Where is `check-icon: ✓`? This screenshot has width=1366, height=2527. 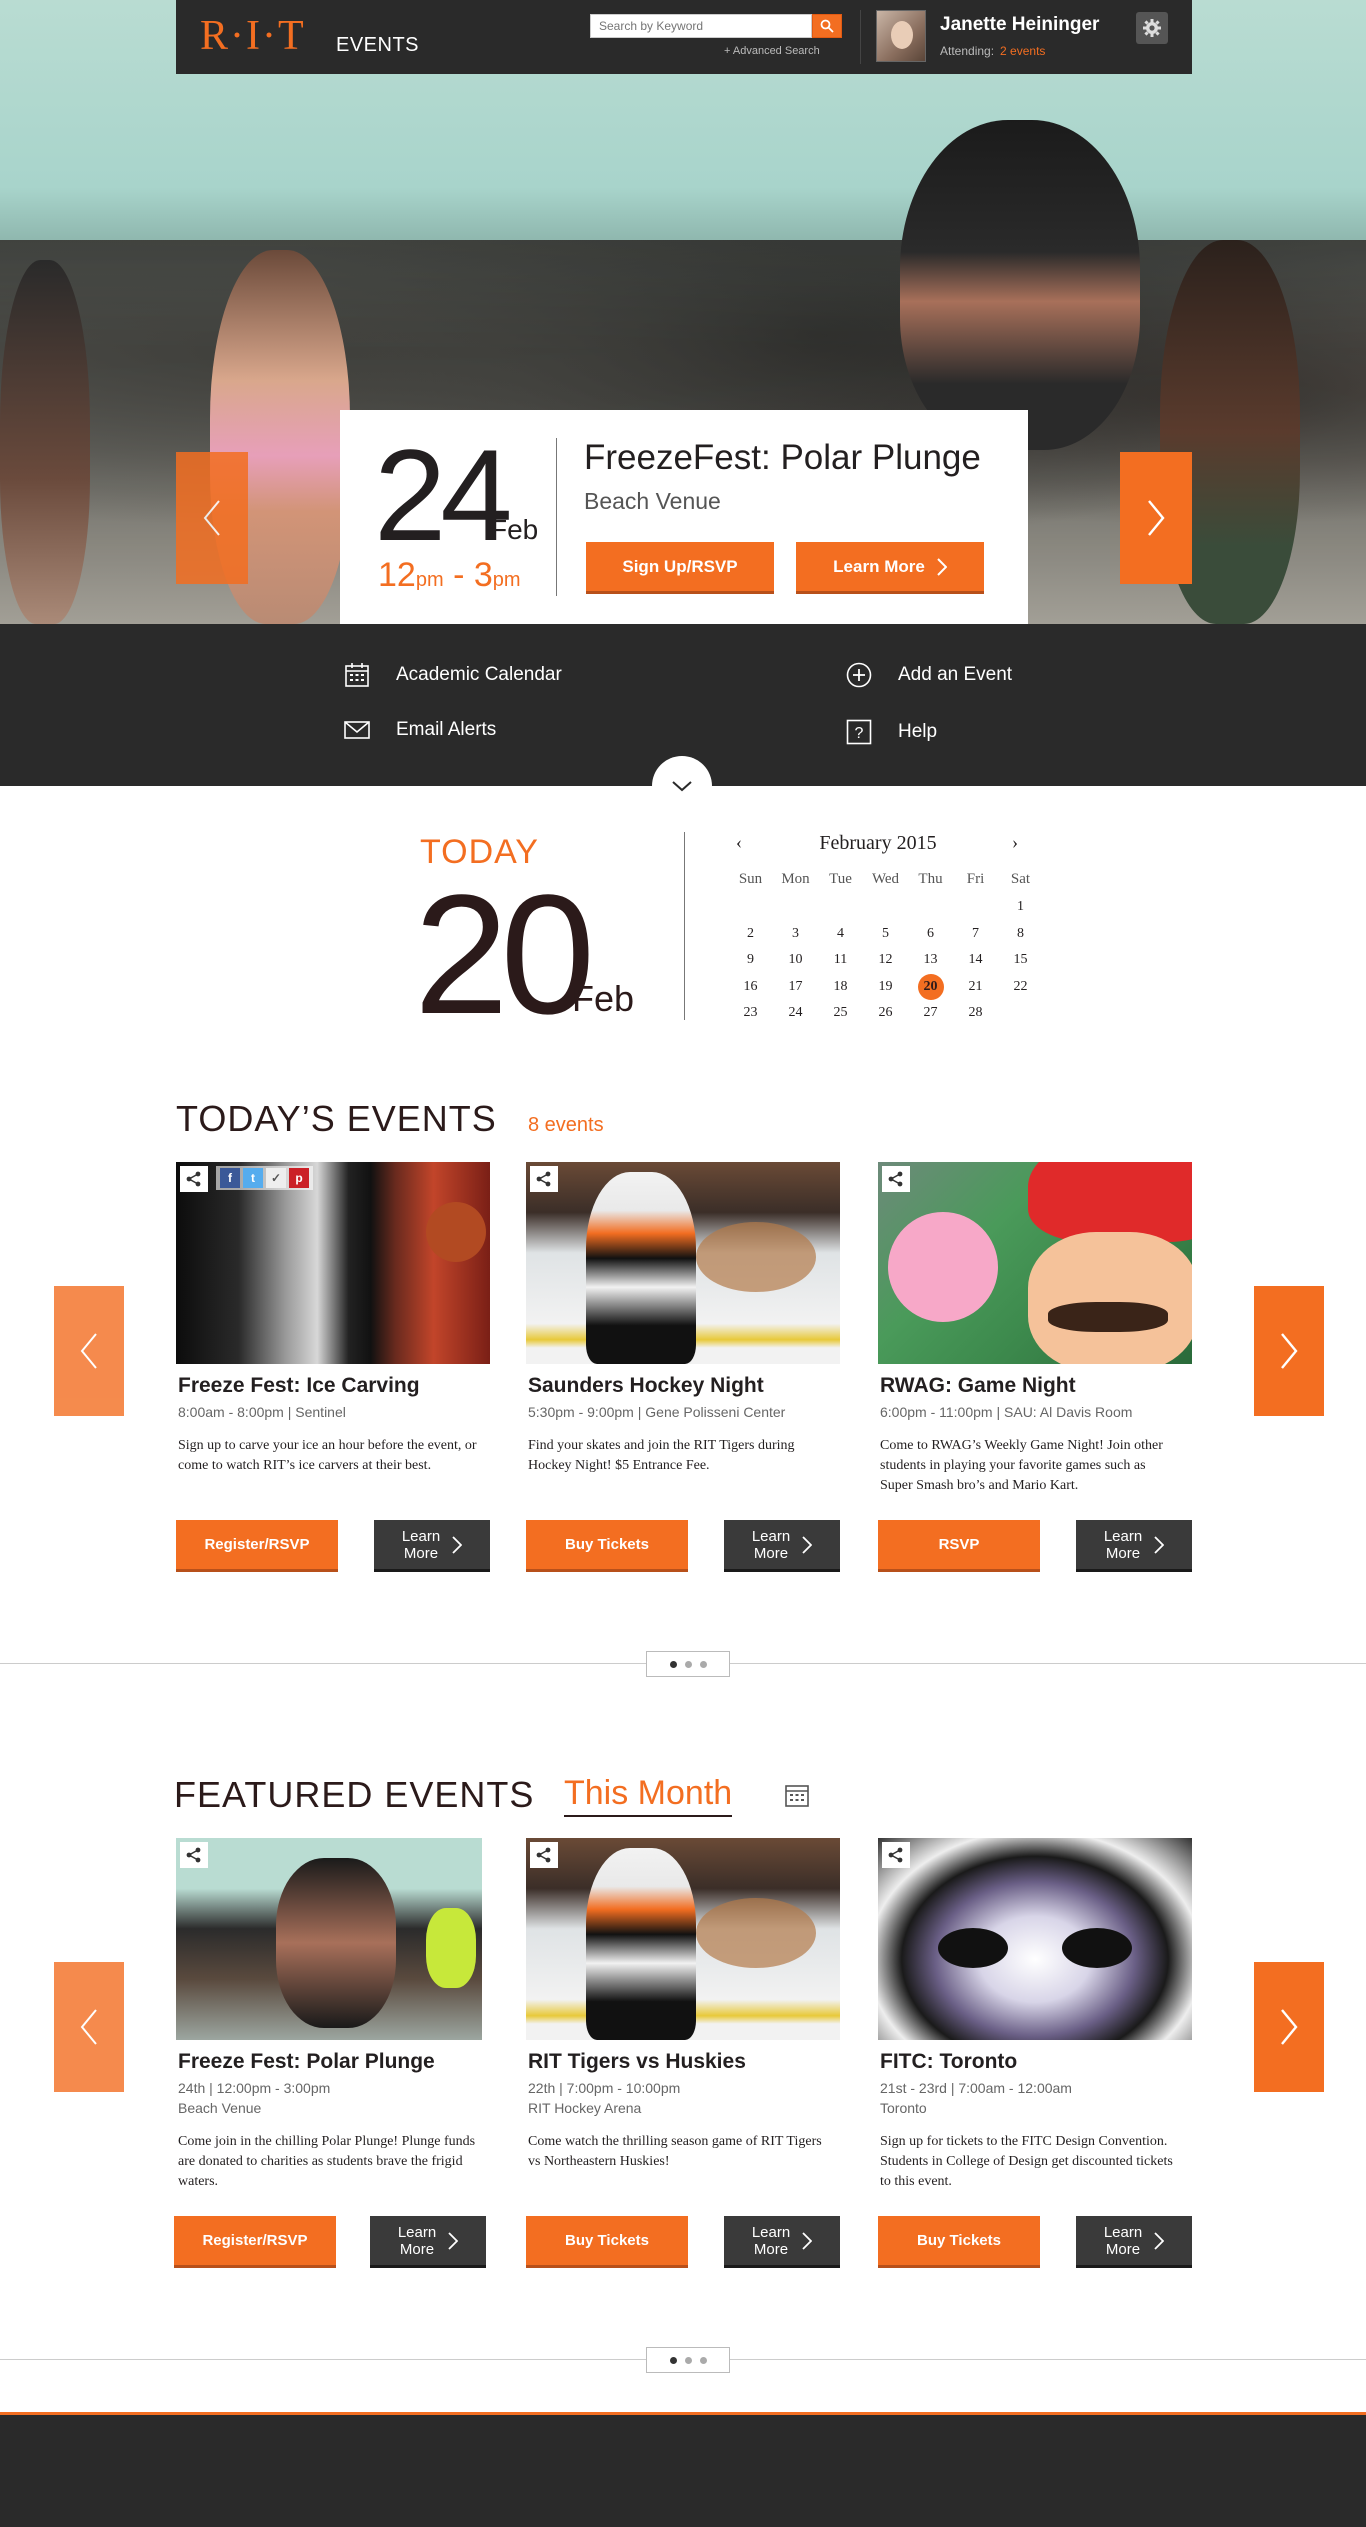 check-icon: ✓ is located at coordinates (276, 1178).